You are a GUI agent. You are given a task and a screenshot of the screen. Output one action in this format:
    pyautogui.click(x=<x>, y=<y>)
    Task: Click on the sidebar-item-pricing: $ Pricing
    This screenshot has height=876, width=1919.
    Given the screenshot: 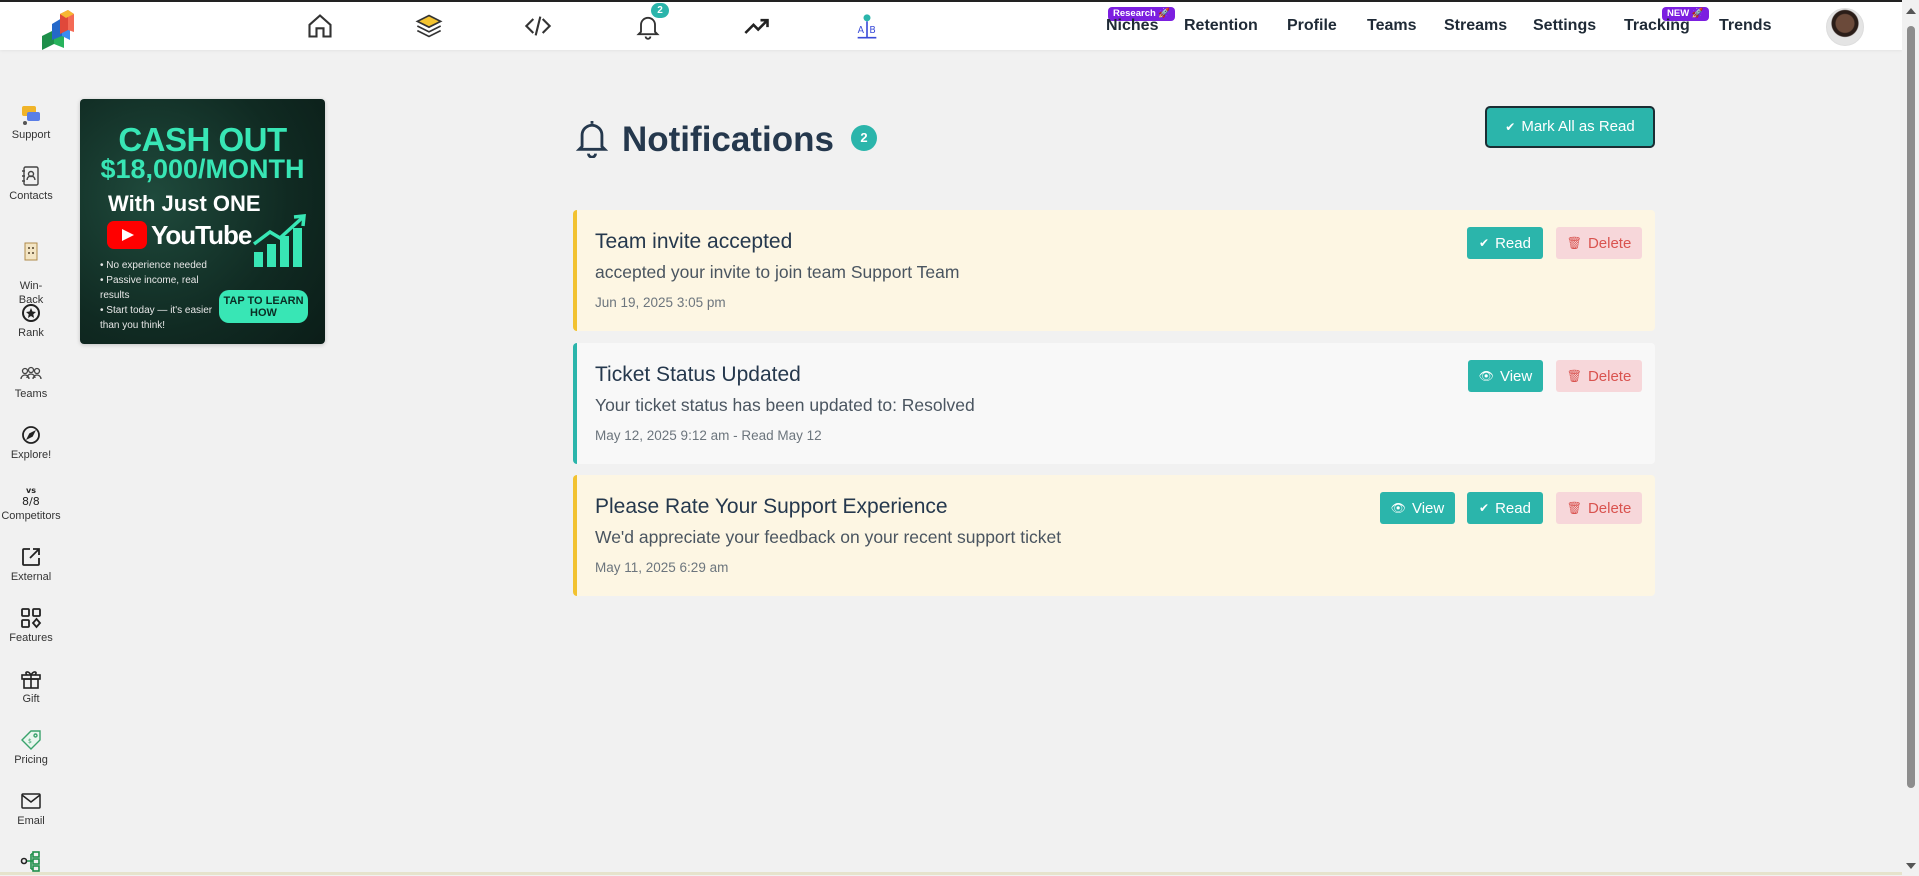 What is the action you would take?
    pyautogui.click(x=31, y=747)
    